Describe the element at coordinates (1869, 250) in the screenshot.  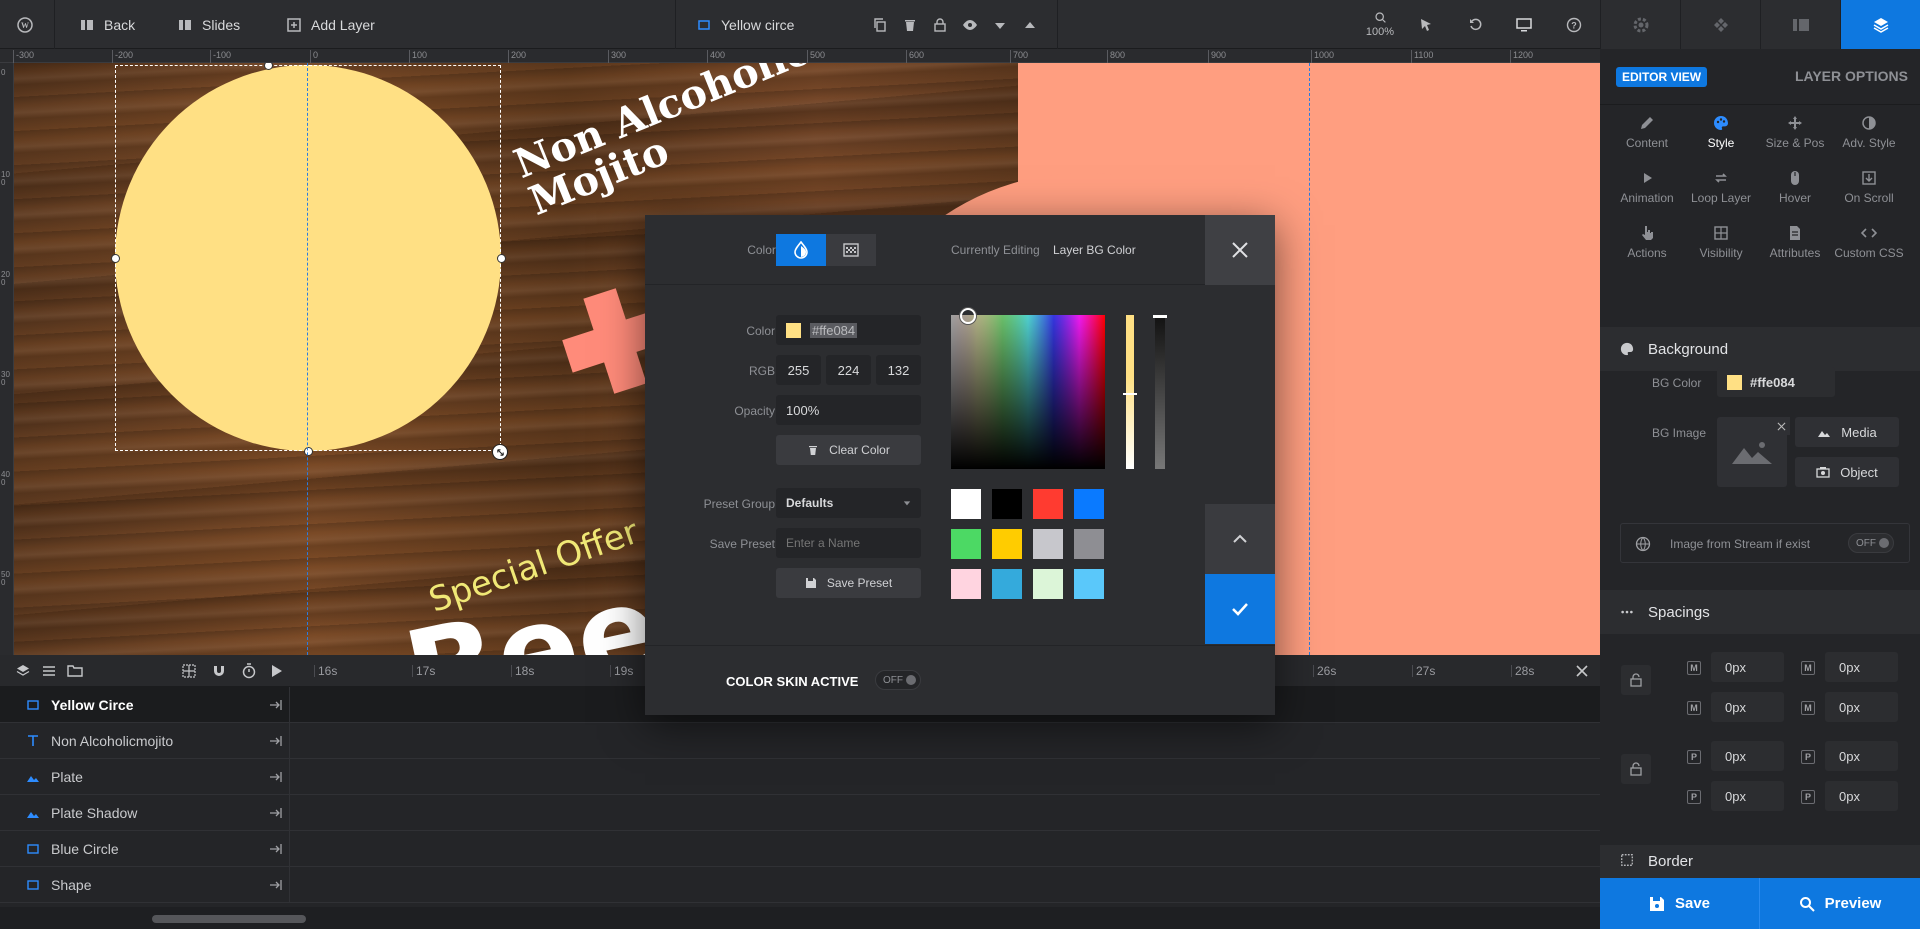
I see `tab-custom-css: Custom CSS` at that location.